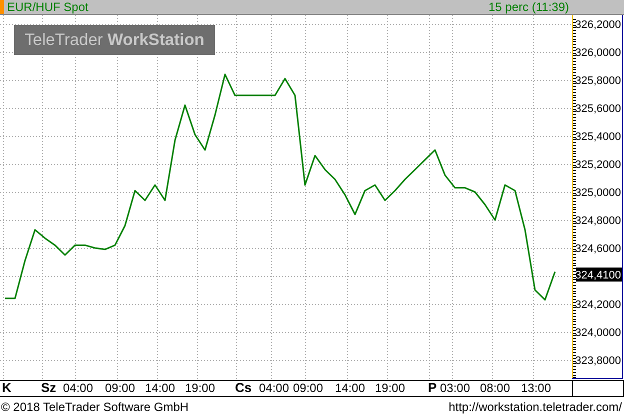 Image resolution: width=624 pixels, height=417 pixels. I want to click on y-tick-label: 325,4000, so click(598, 136).